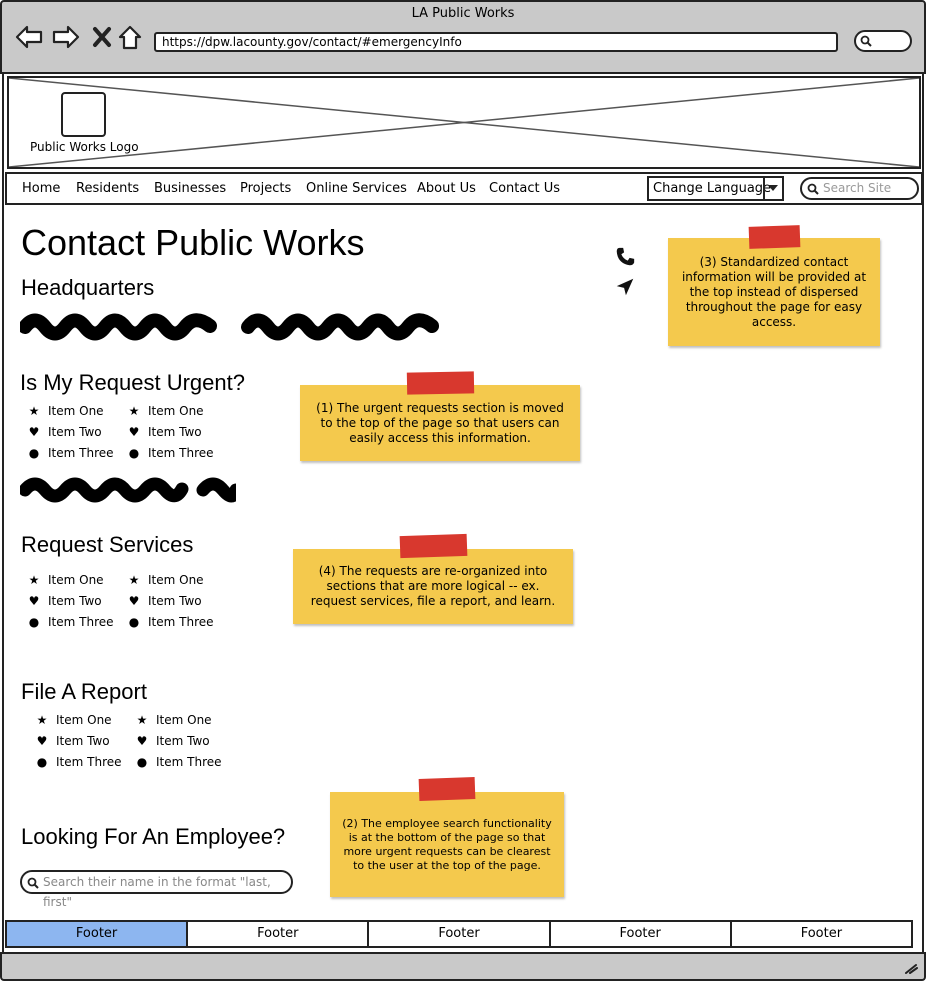 Image resolution: width=926 pixels, height=981 pixels. I want to click on home-icon, so click(131, 37).